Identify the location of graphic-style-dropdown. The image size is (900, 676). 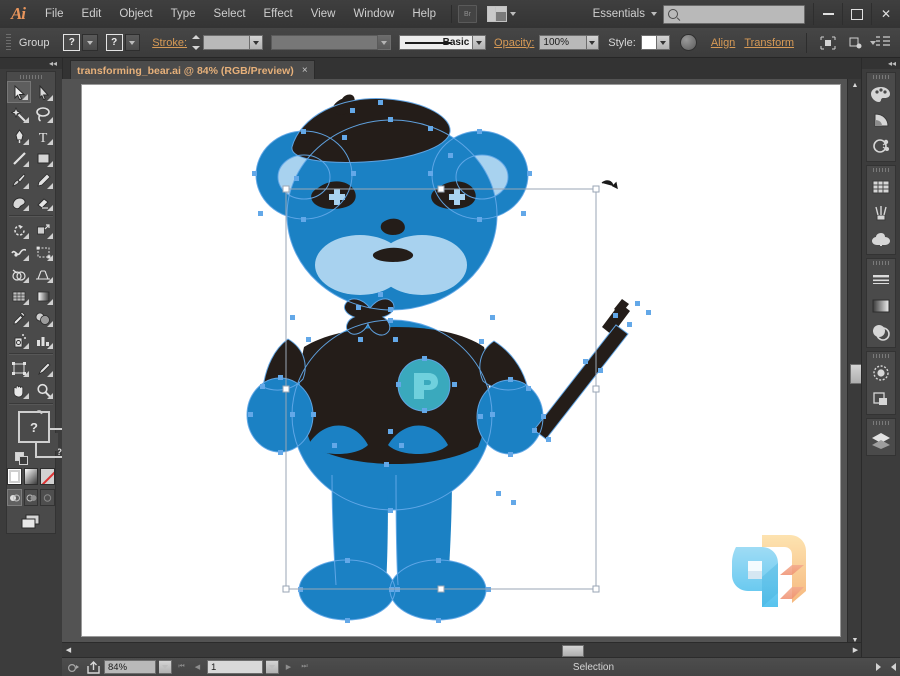
(664, 42).